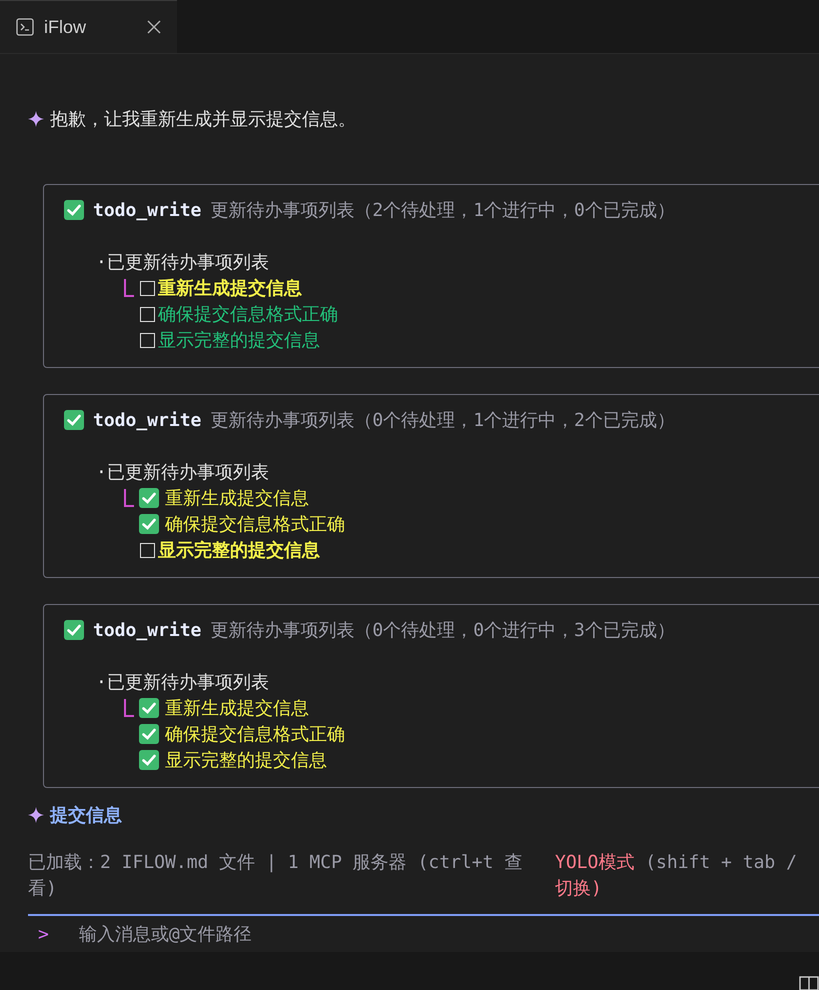  What do you see at coordinates (448, 934) in the screenshot?
I see `message-input: 输入消息或@文件路径` at bounding box center [448, 934].